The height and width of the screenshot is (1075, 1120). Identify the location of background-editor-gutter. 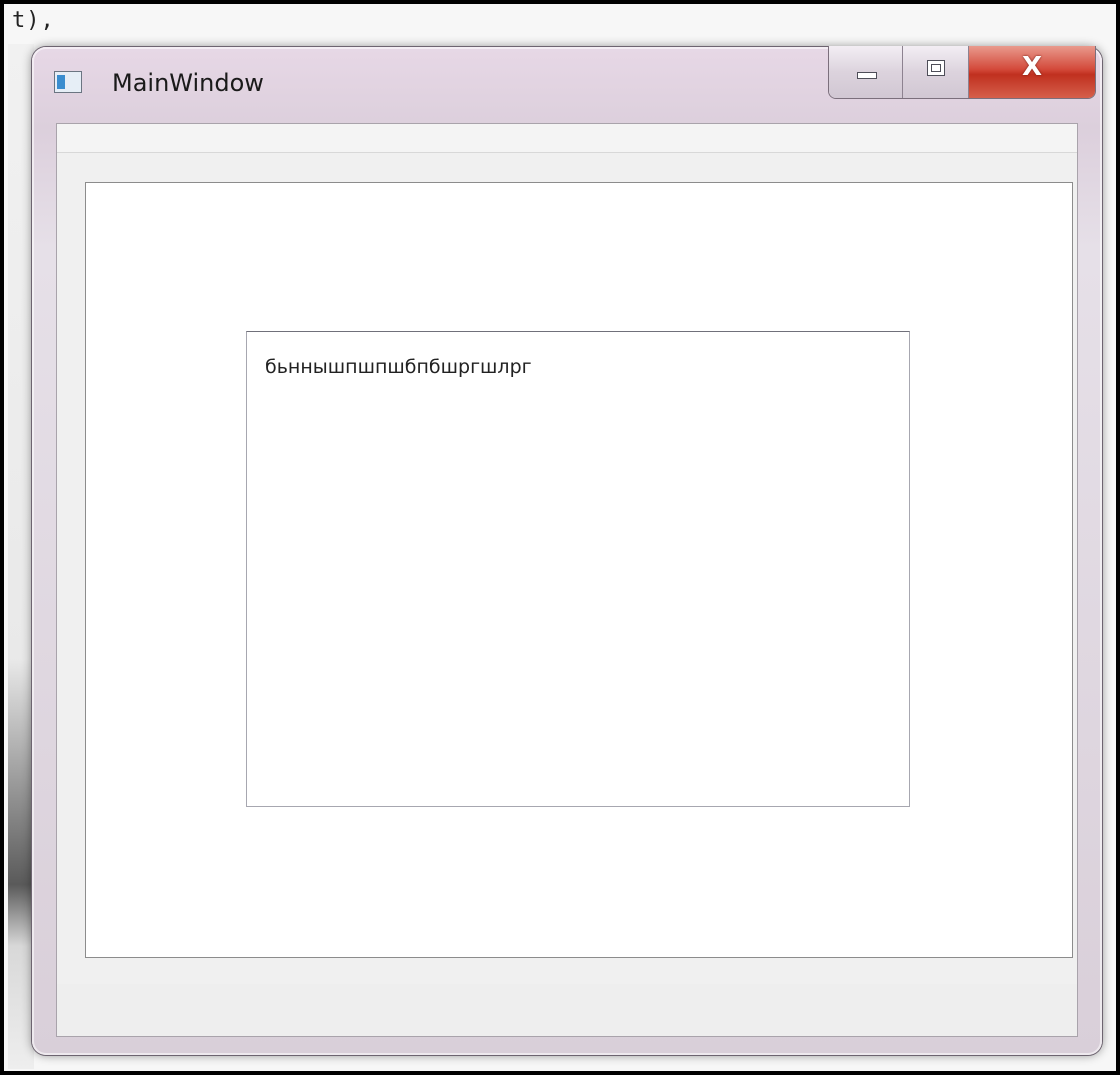
(21, 556).